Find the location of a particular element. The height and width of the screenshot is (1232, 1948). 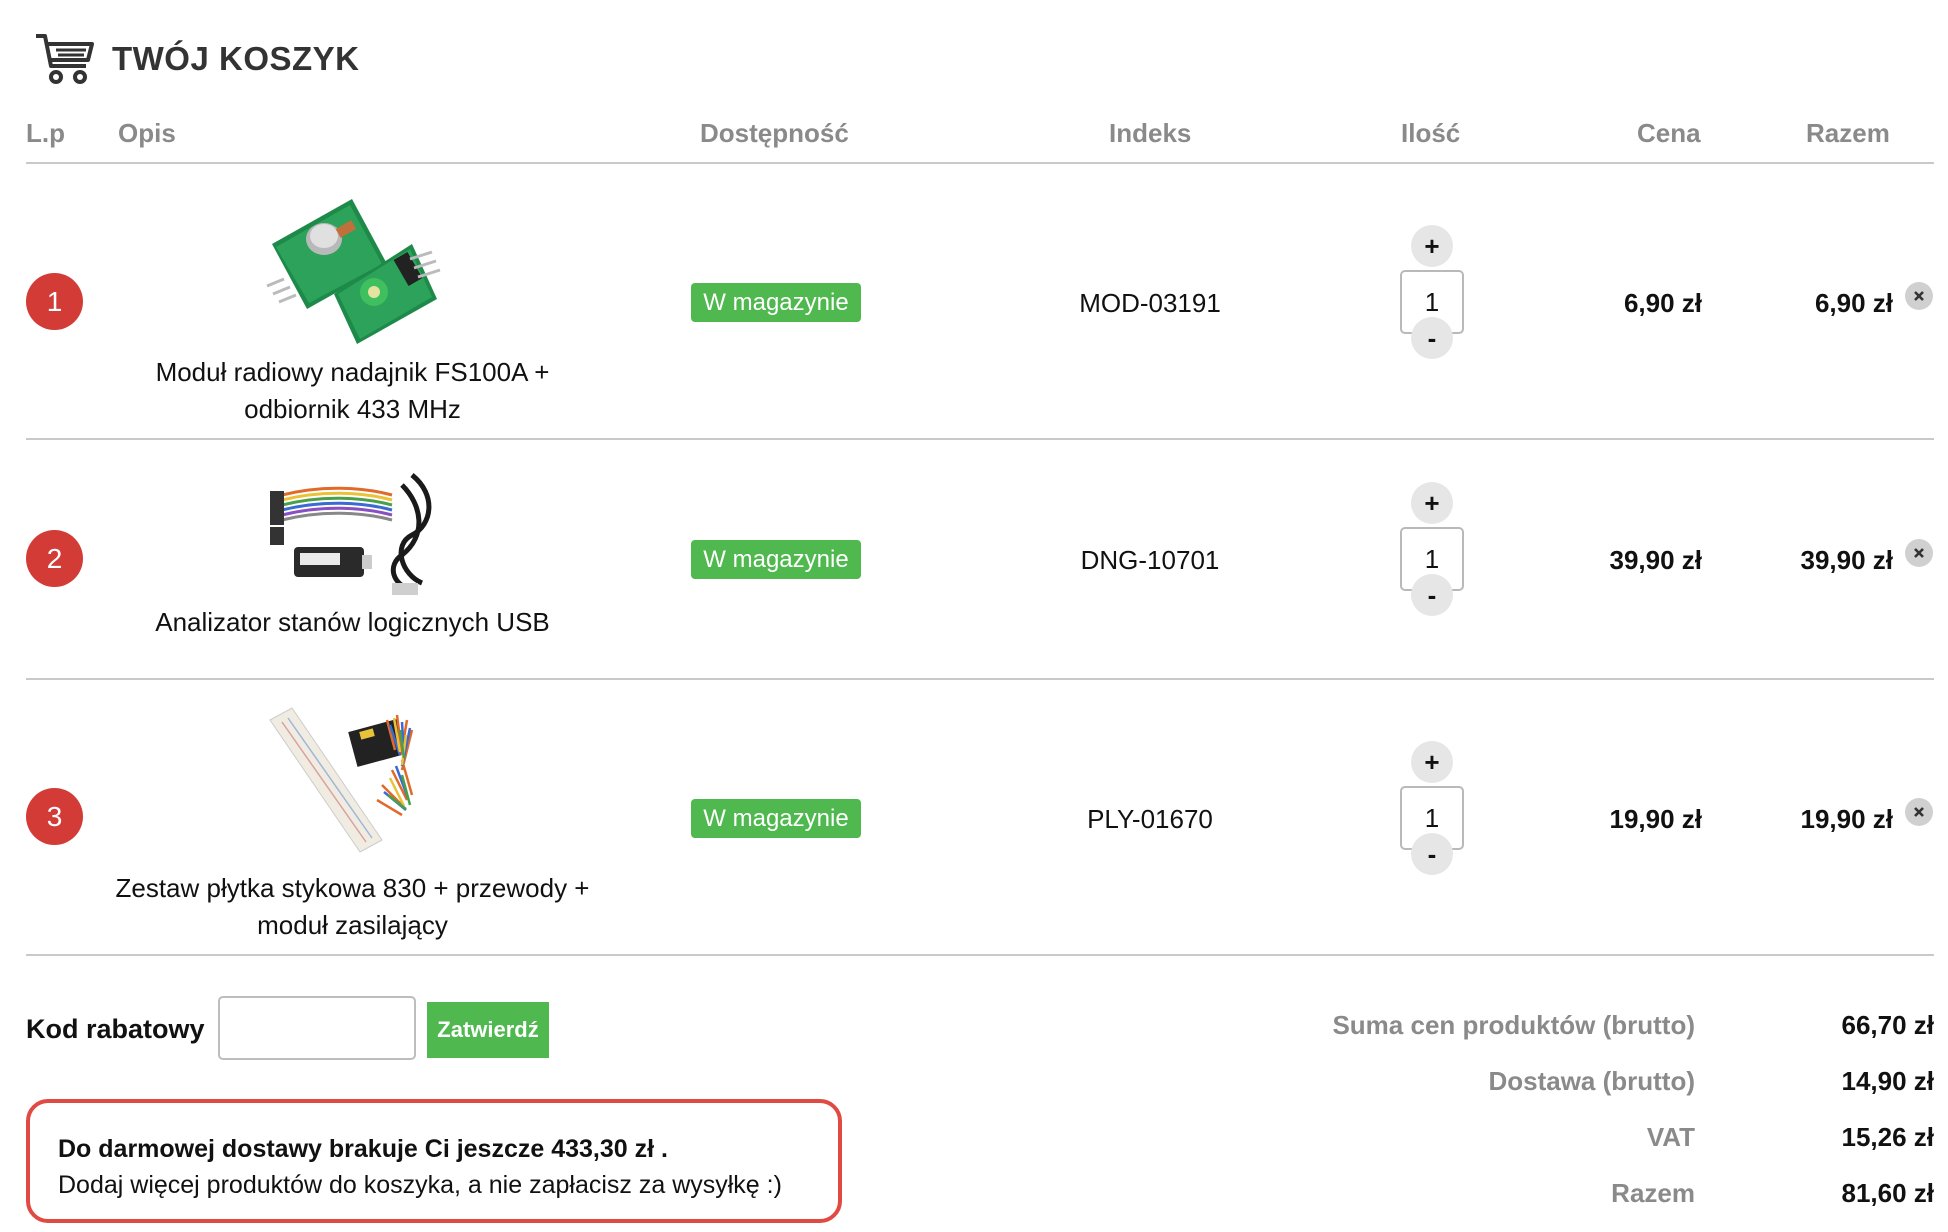

divider is located at coordinates (980, 955).